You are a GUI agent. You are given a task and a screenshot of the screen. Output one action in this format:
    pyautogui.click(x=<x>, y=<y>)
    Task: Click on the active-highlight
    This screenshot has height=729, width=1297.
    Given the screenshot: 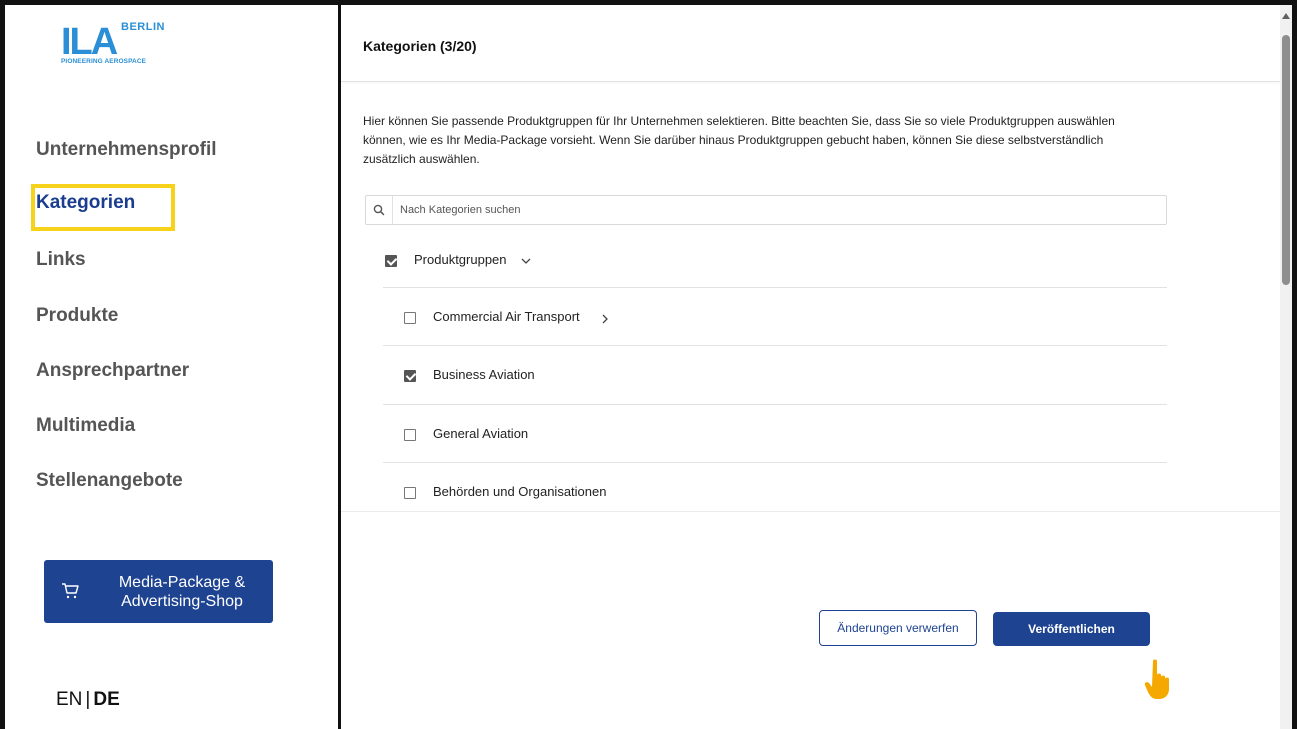 What is the action you would take?
    pyautogui.click(x=103, y=207)
    